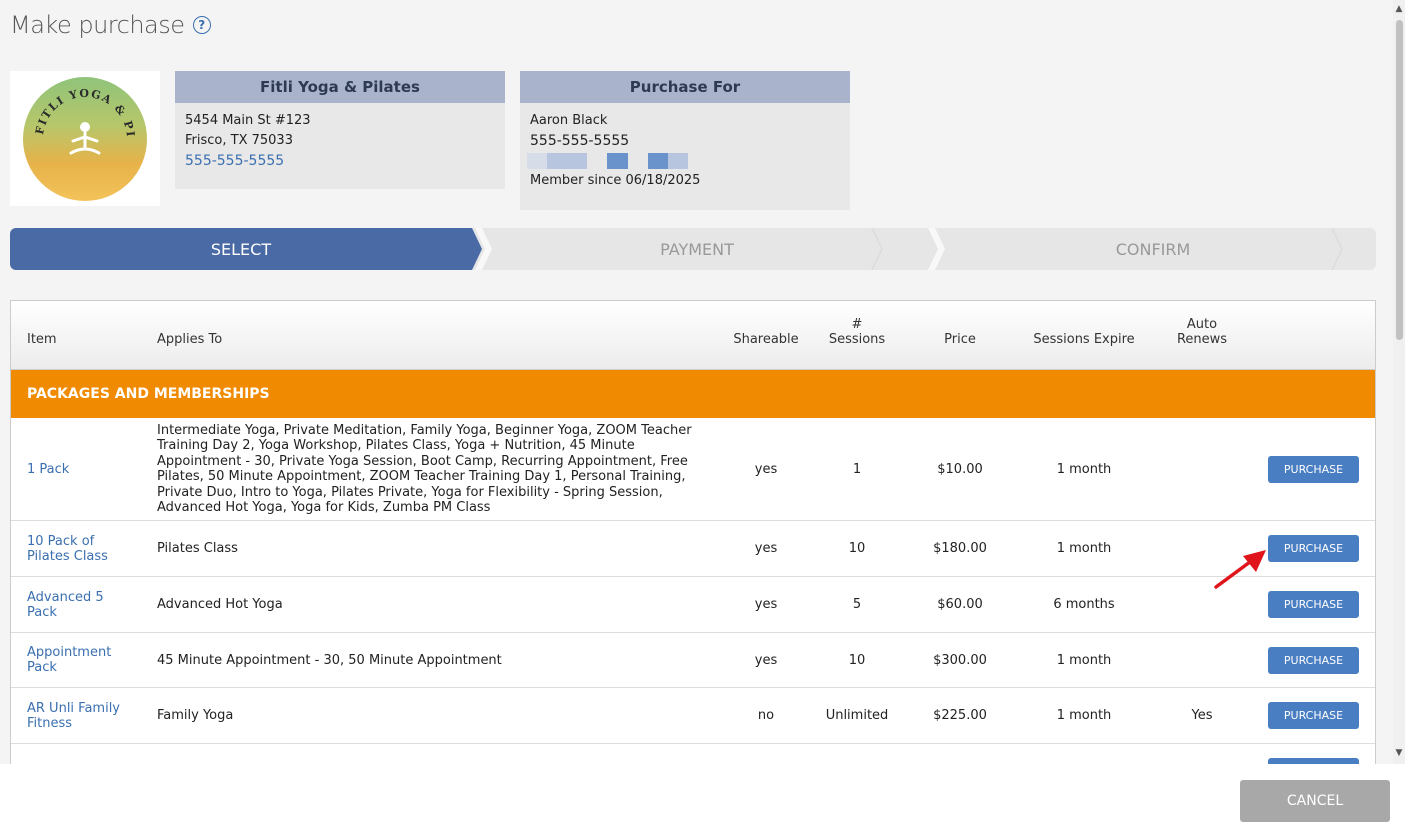 This screenshot has height=834, width=1405. What do you see at coordinates (195, 715) in the screenshot?
I see `applies-to-text: Family Yoga` at bounding box center [195, 715].